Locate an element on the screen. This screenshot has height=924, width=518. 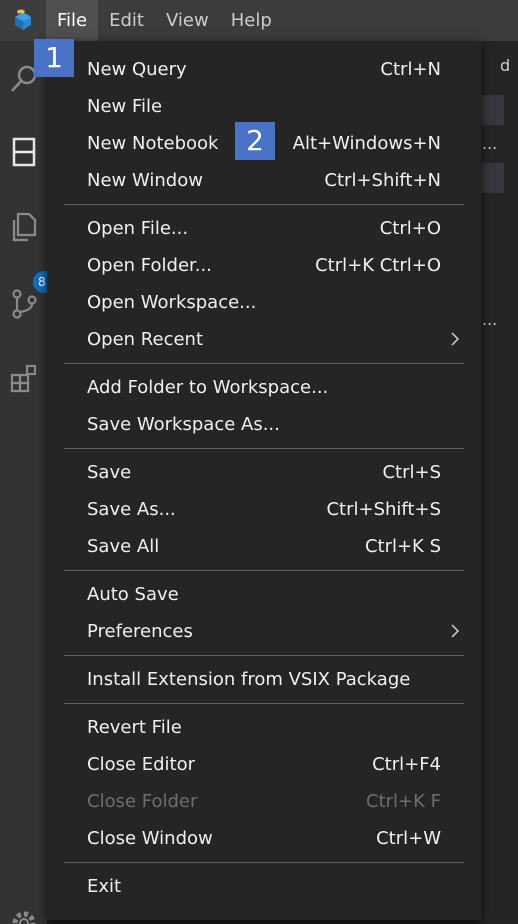
menu-view: View is located at coordinates (187, 20).